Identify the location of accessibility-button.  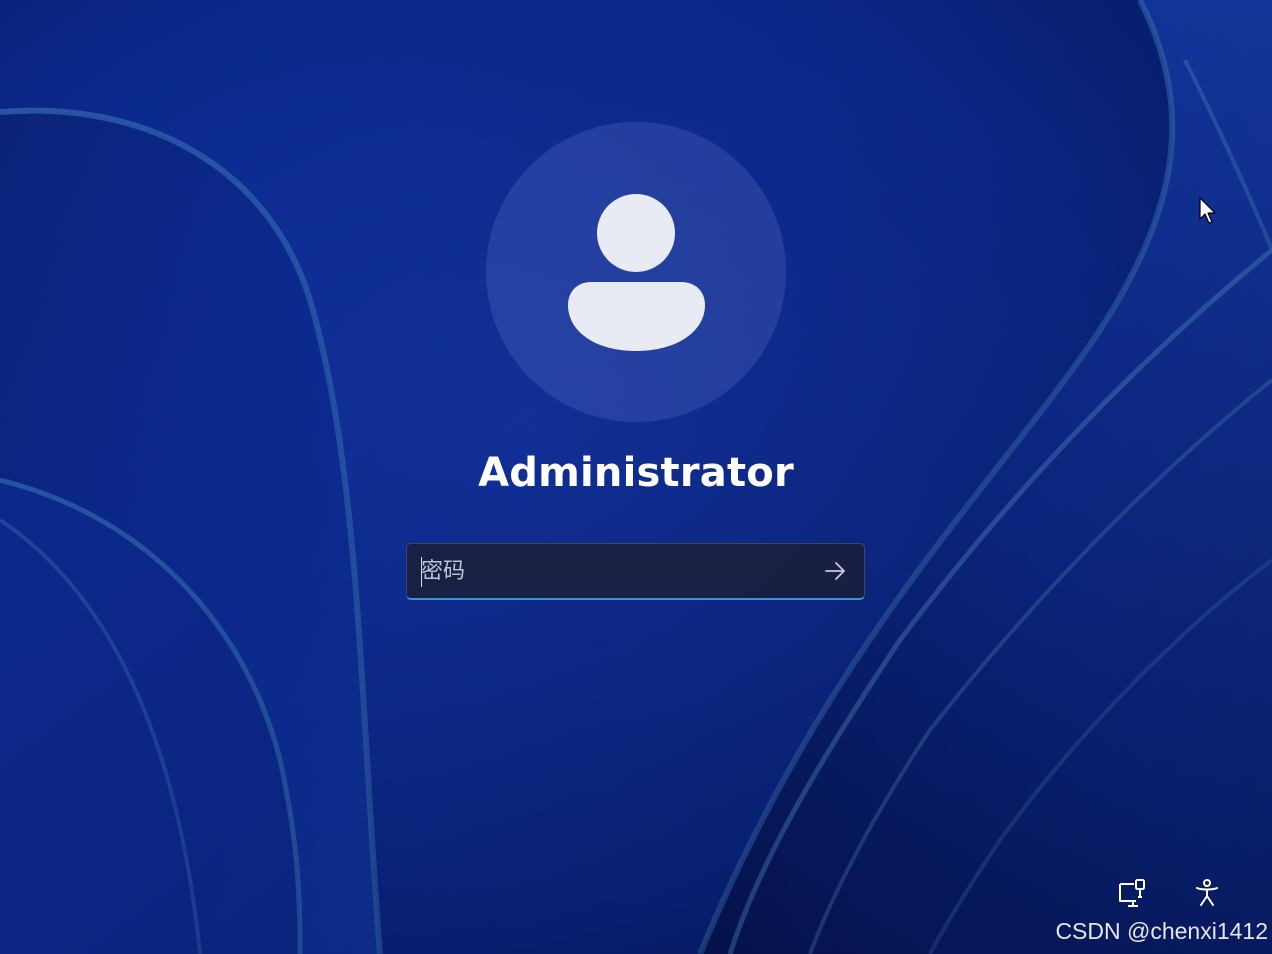
(1207, 893).